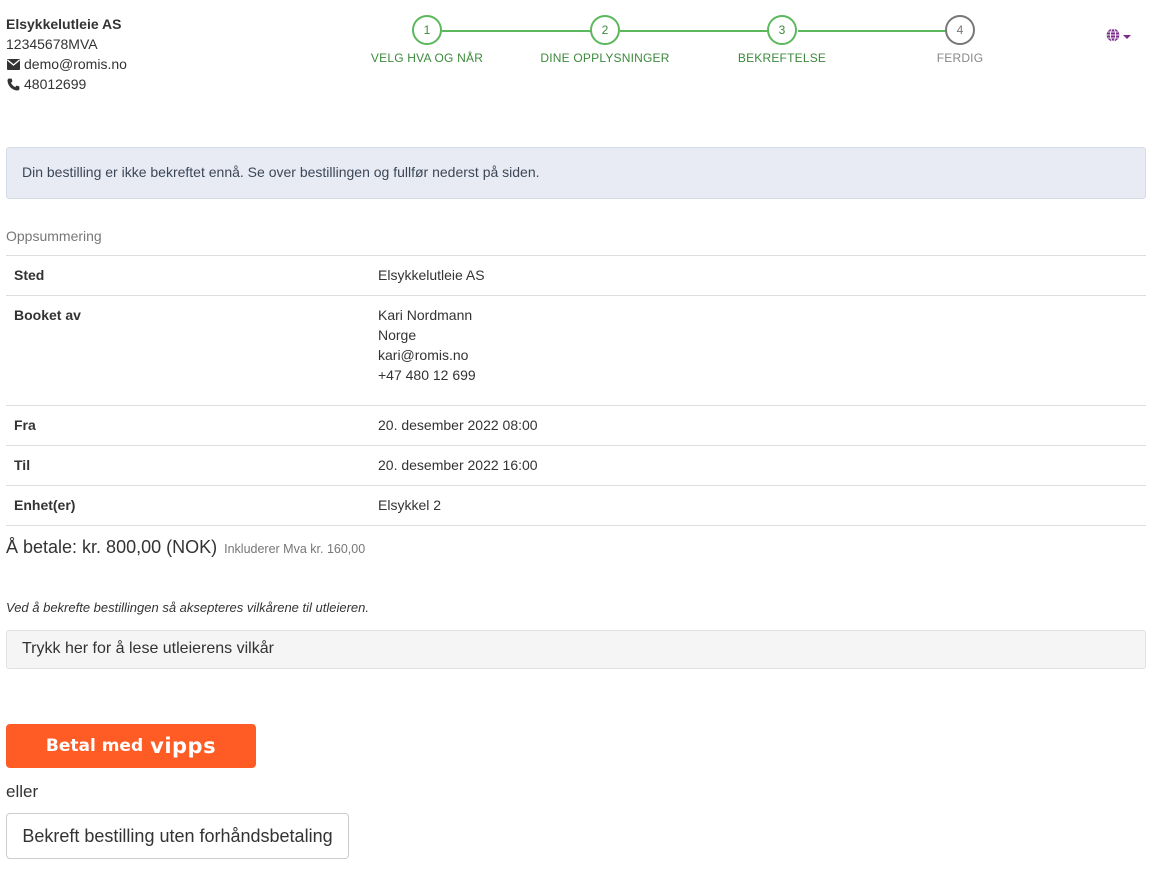 The image size is (1151, 872). I want to click on company-email-row: demo@romis.no, so click(66, 64).